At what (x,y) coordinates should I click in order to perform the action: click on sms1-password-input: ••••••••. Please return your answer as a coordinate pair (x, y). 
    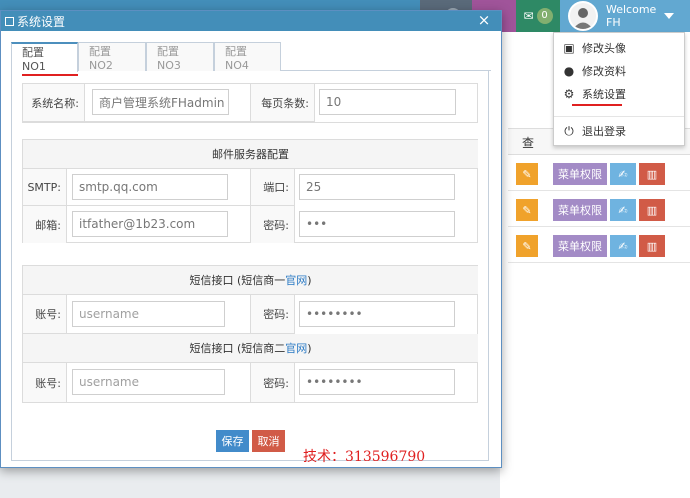
    Looking at the image, I should click on (377, 314).